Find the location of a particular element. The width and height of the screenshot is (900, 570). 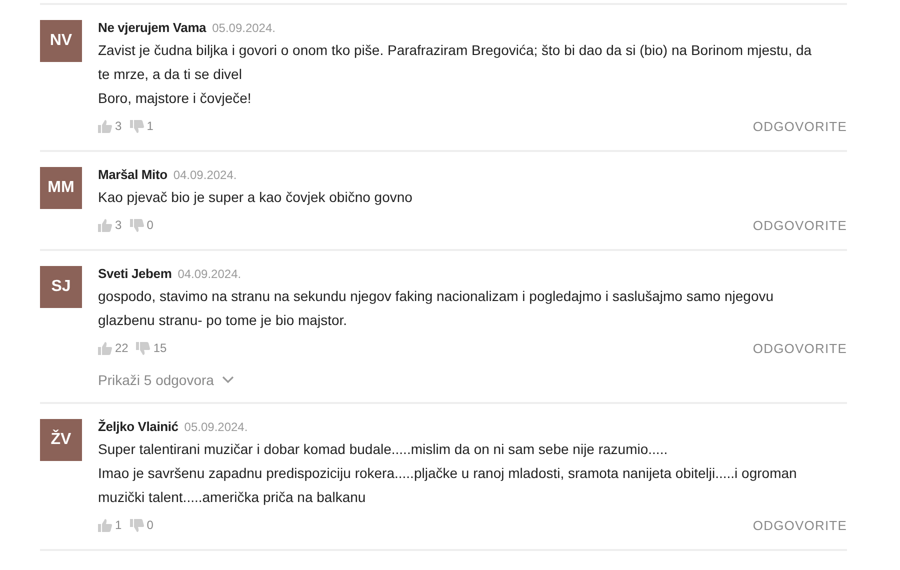

dislike-button: 15 is located at coordinates (151, 348).